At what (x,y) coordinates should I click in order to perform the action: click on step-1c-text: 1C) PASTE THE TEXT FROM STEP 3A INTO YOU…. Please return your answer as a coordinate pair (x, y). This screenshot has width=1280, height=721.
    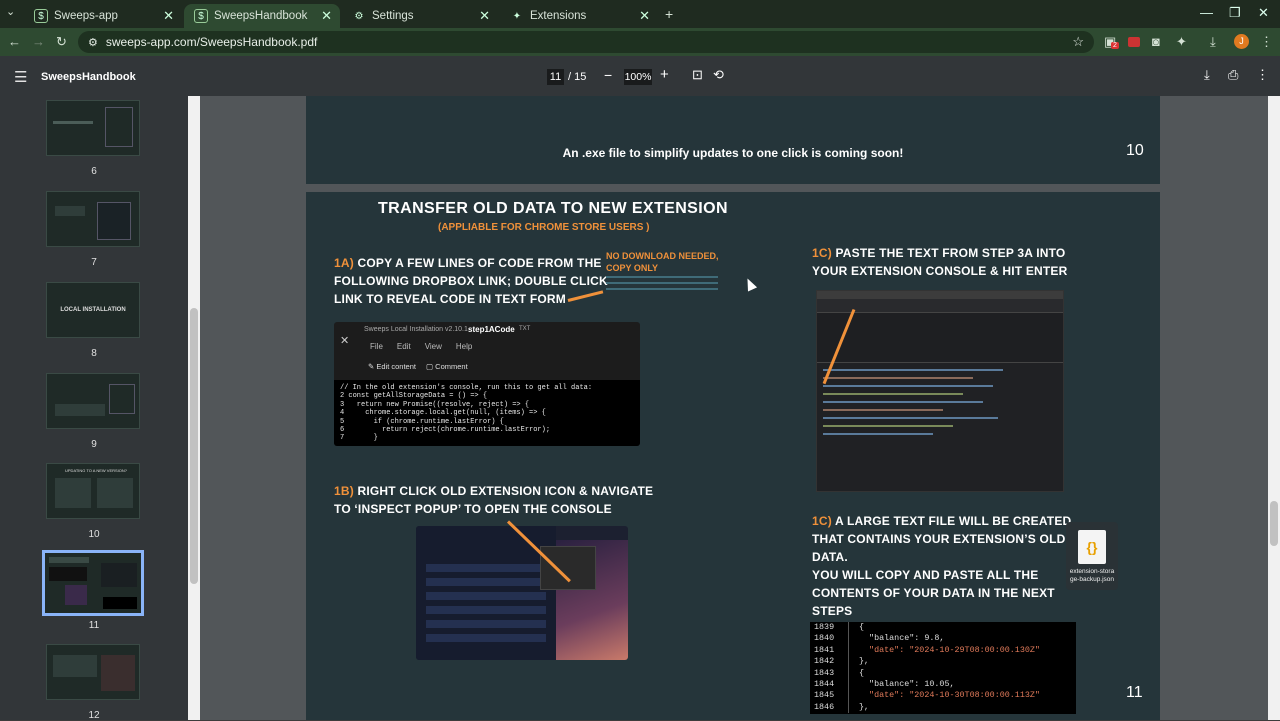
    Looking at the image, I should click on (940, 262).